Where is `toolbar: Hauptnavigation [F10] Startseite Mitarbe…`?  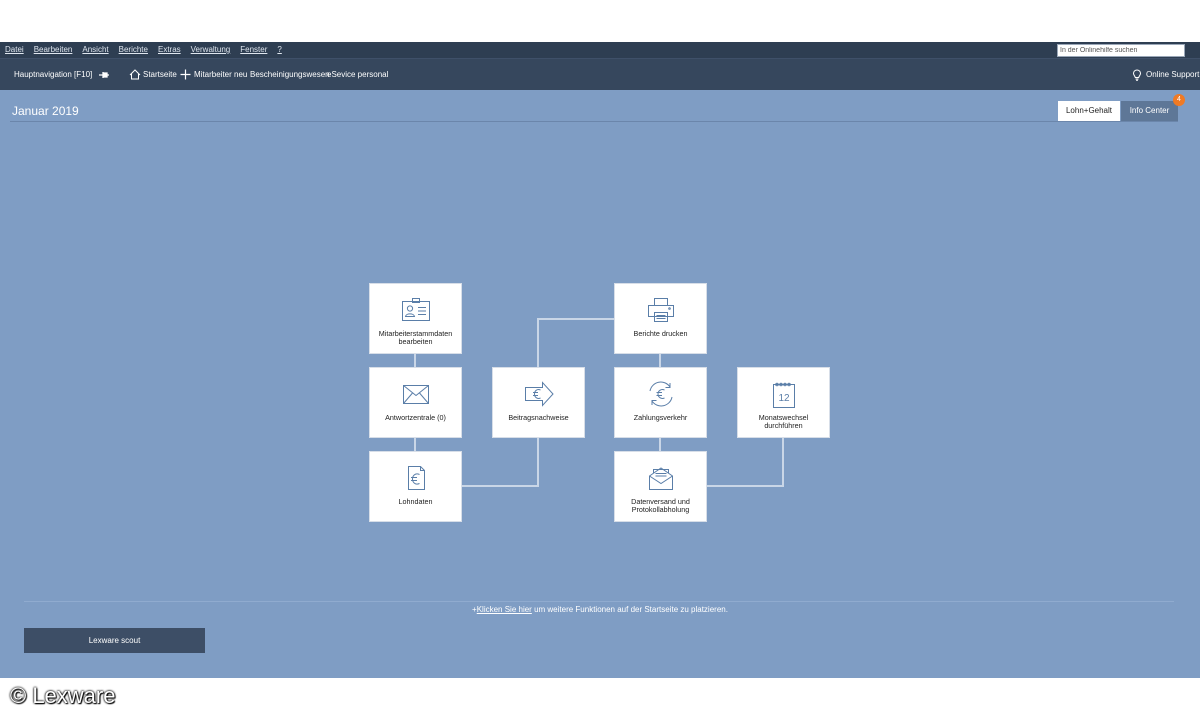 toolbar: Hauptnavigation [F10] Startseite Mitarbe… is located at coordinates (600, 74).